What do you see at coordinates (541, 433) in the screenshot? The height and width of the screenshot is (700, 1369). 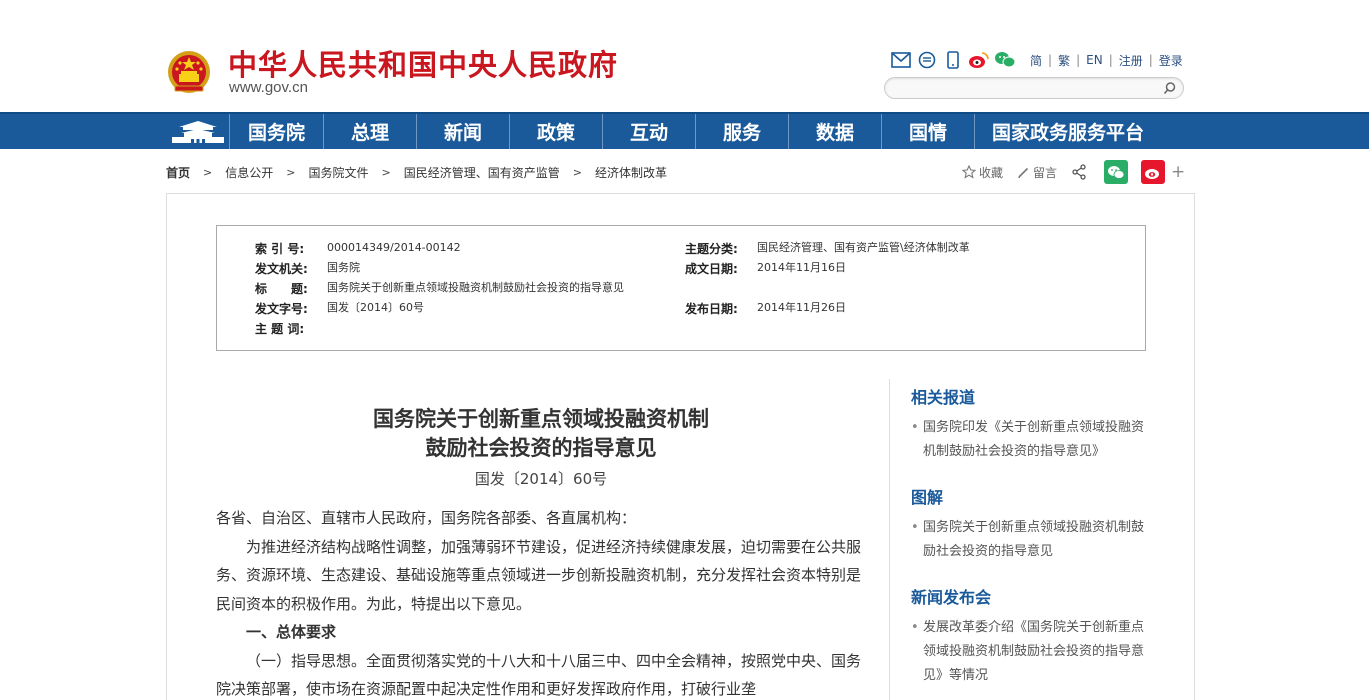 I see `article-title: 国务院关于创新重点领域投融资机制 鼓励社会投资的指导意见` at bounding box center [541, 433].